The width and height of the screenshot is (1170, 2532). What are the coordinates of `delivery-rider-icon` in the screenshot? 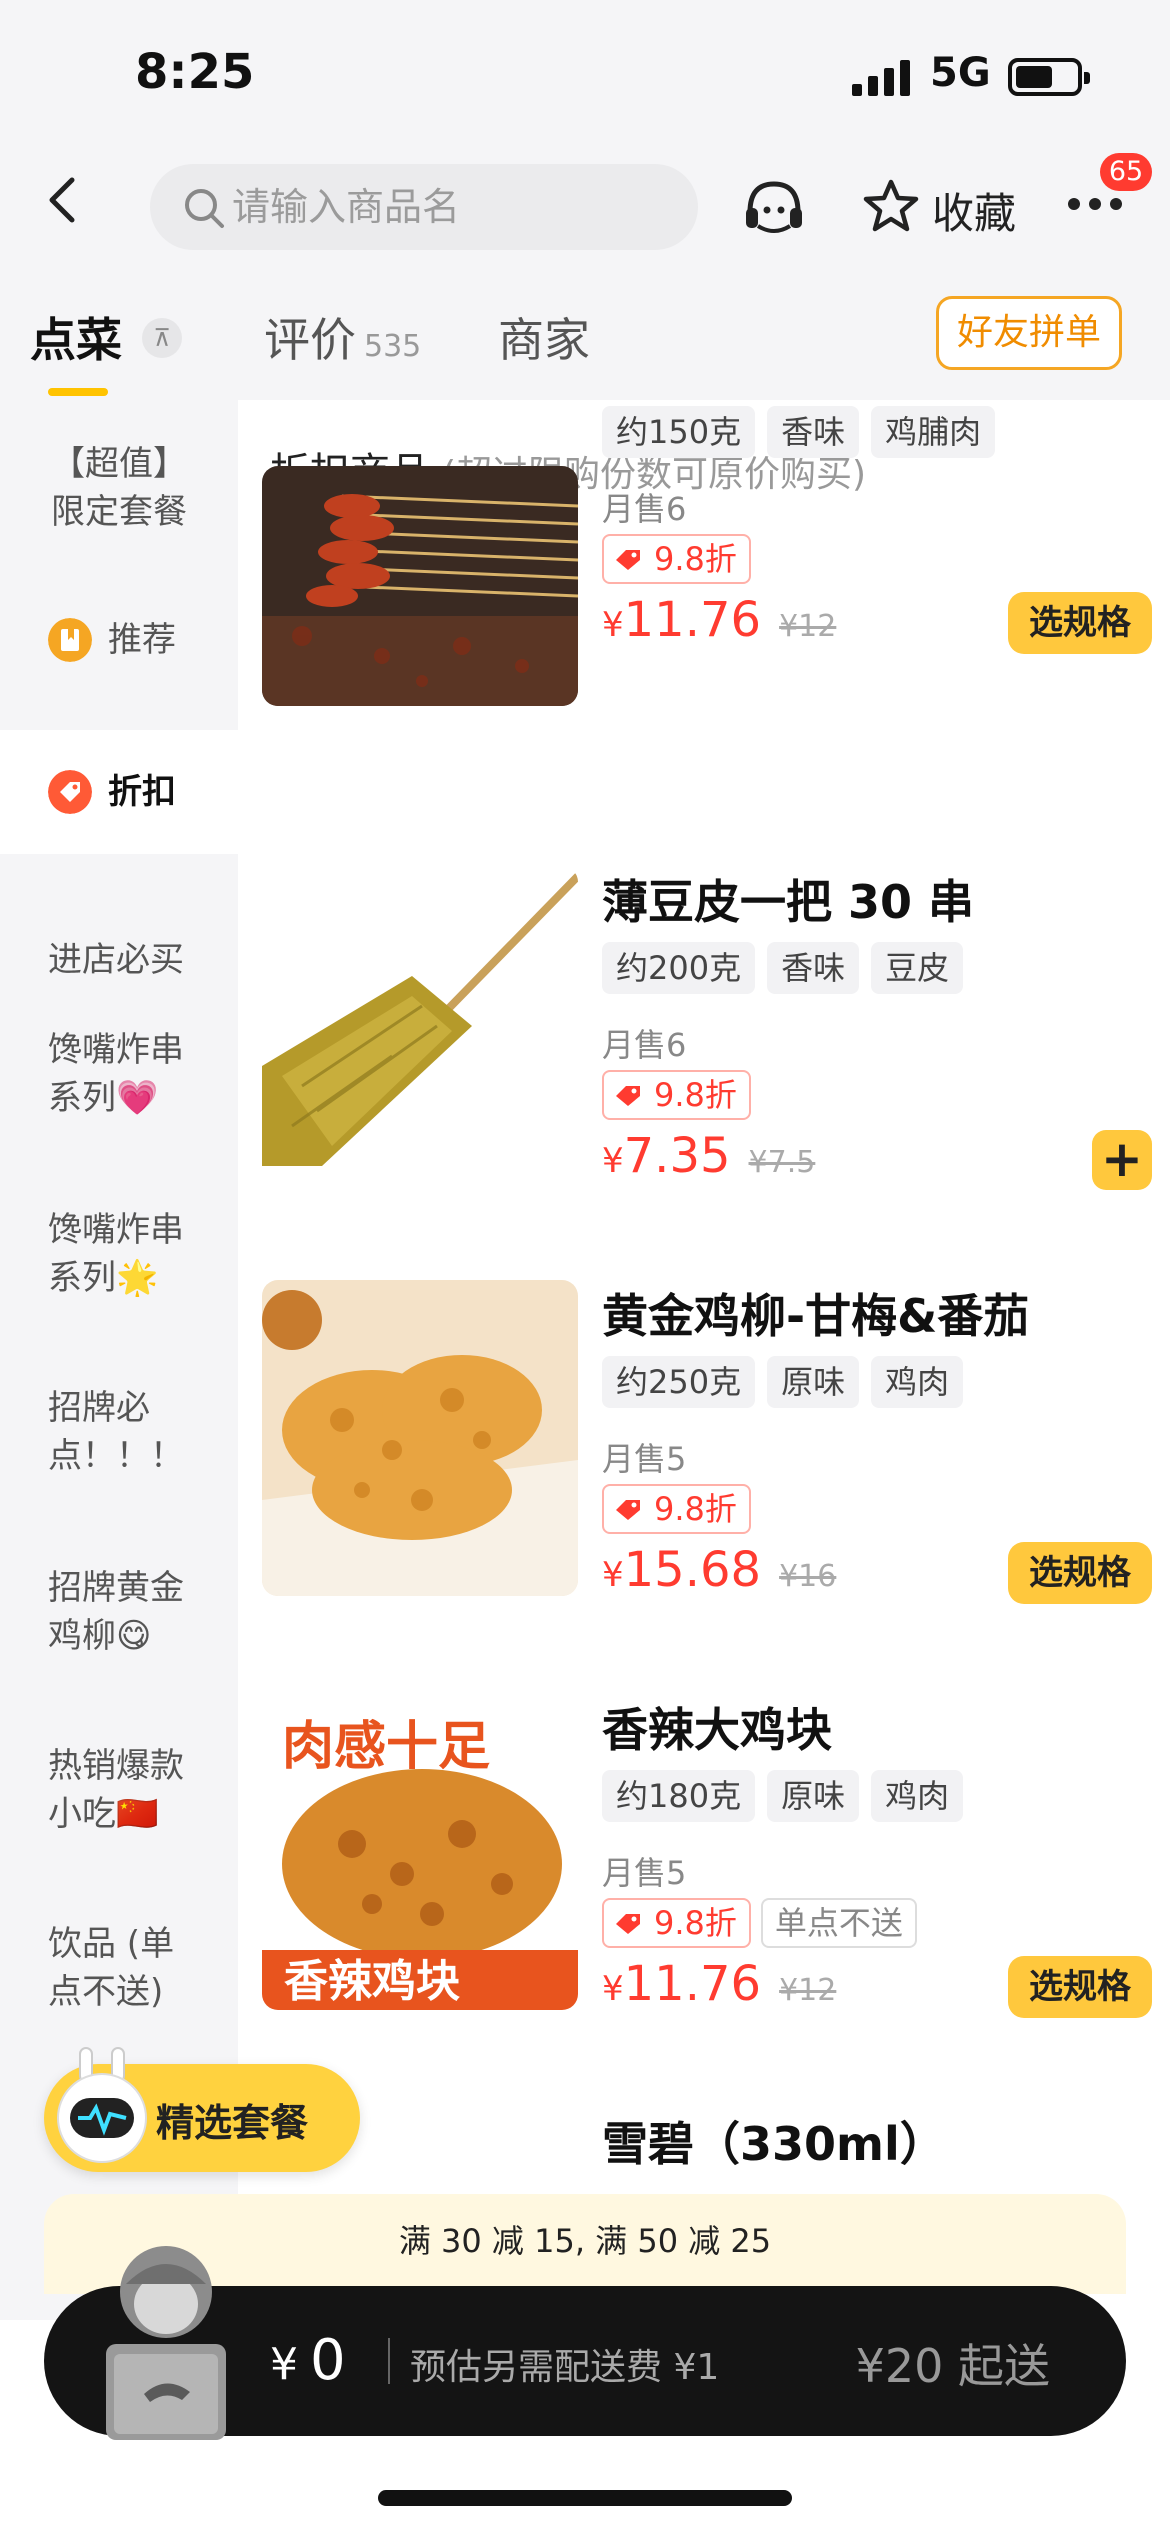 It's located at (166, 2339).